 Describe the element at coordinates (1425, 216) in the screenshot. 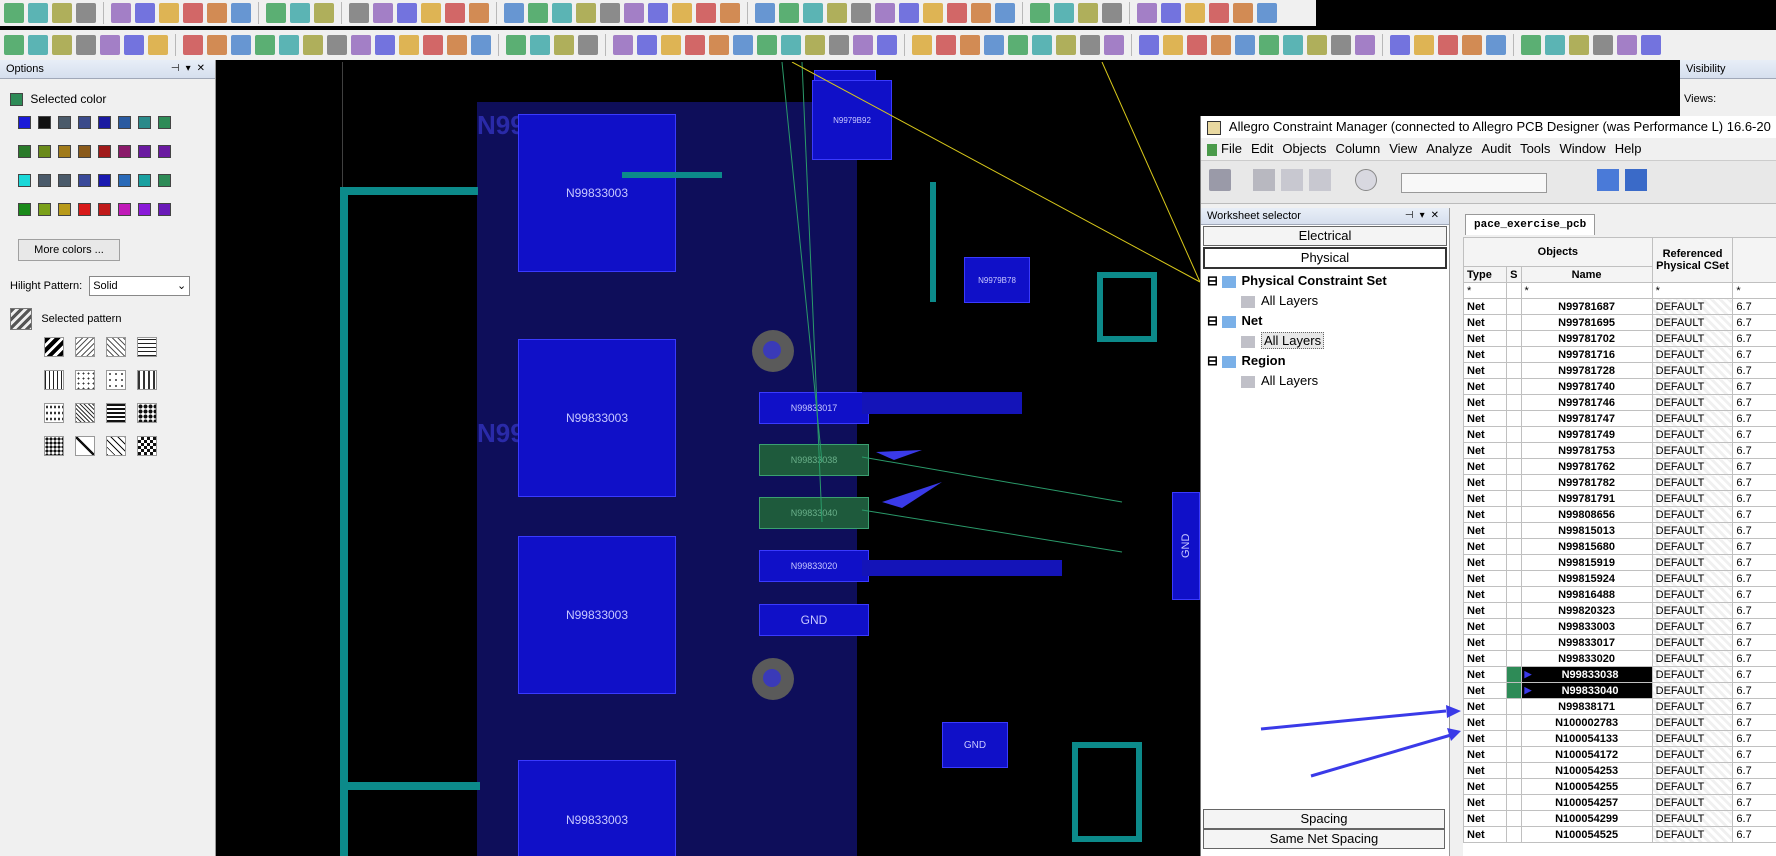

I see `ws-panel-controls: ⊣▾✕` at that location.